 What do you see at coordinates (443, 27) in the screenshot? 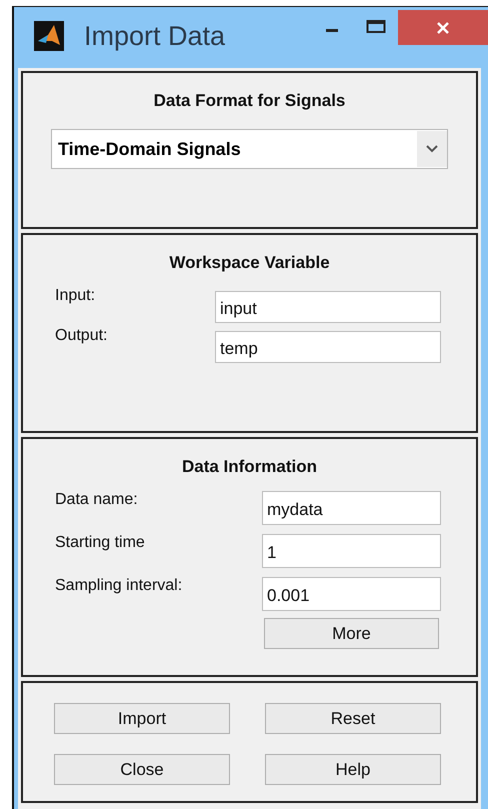
I see `close-icon` at bounding box center [443, 27].